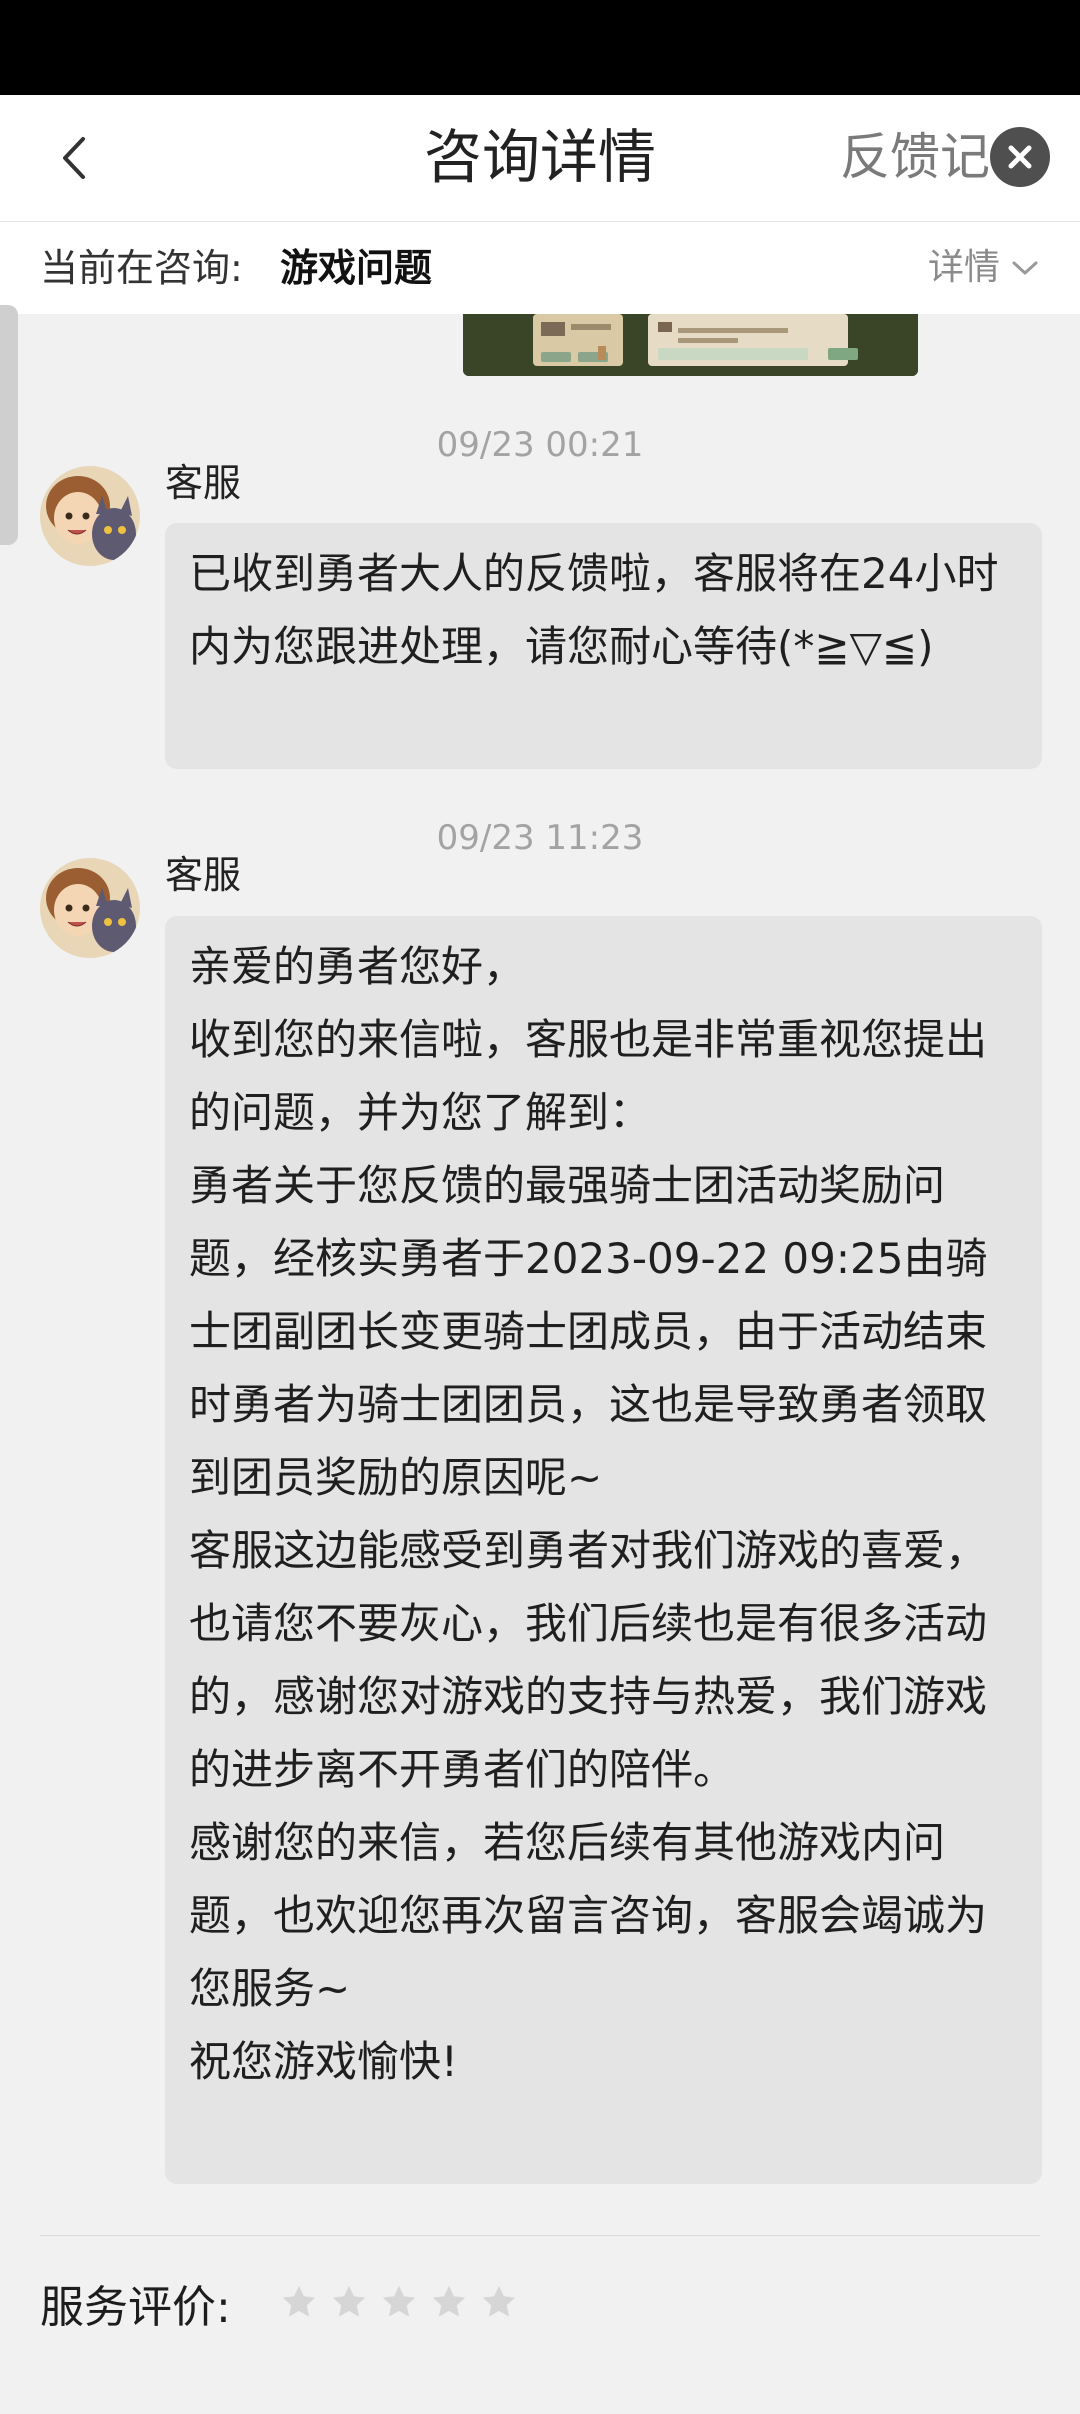 Image resolution: width=1080 pixels, height=2414 pixels. Describe the element at coordinates (915, 157) in the screenshot. I see `feedback-record-link: 反馈记` at that location.